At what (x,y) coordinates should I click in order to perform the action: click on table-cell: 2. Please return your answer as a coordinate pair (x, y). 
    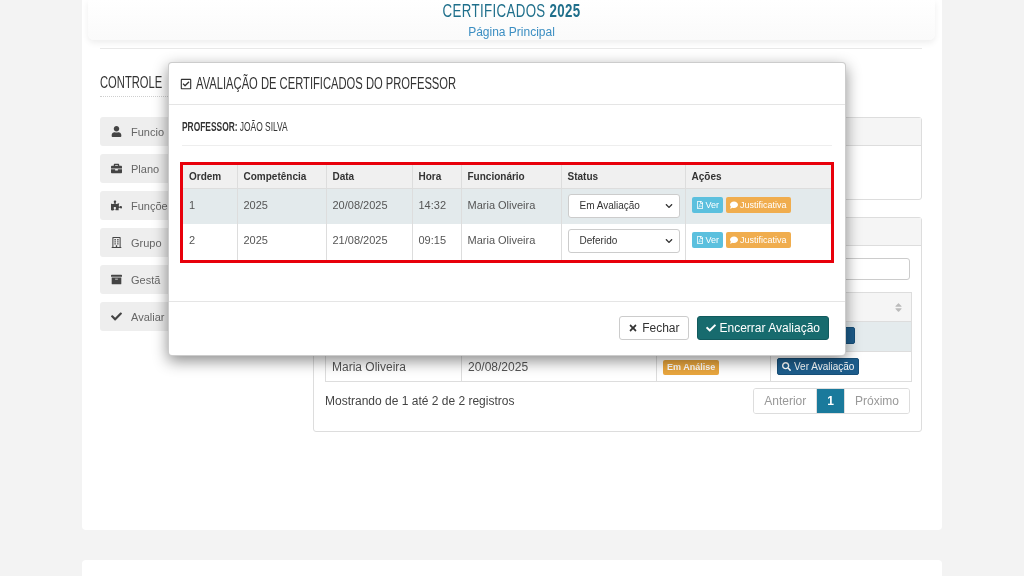
    Looking at the image, I should click on (210, 242).